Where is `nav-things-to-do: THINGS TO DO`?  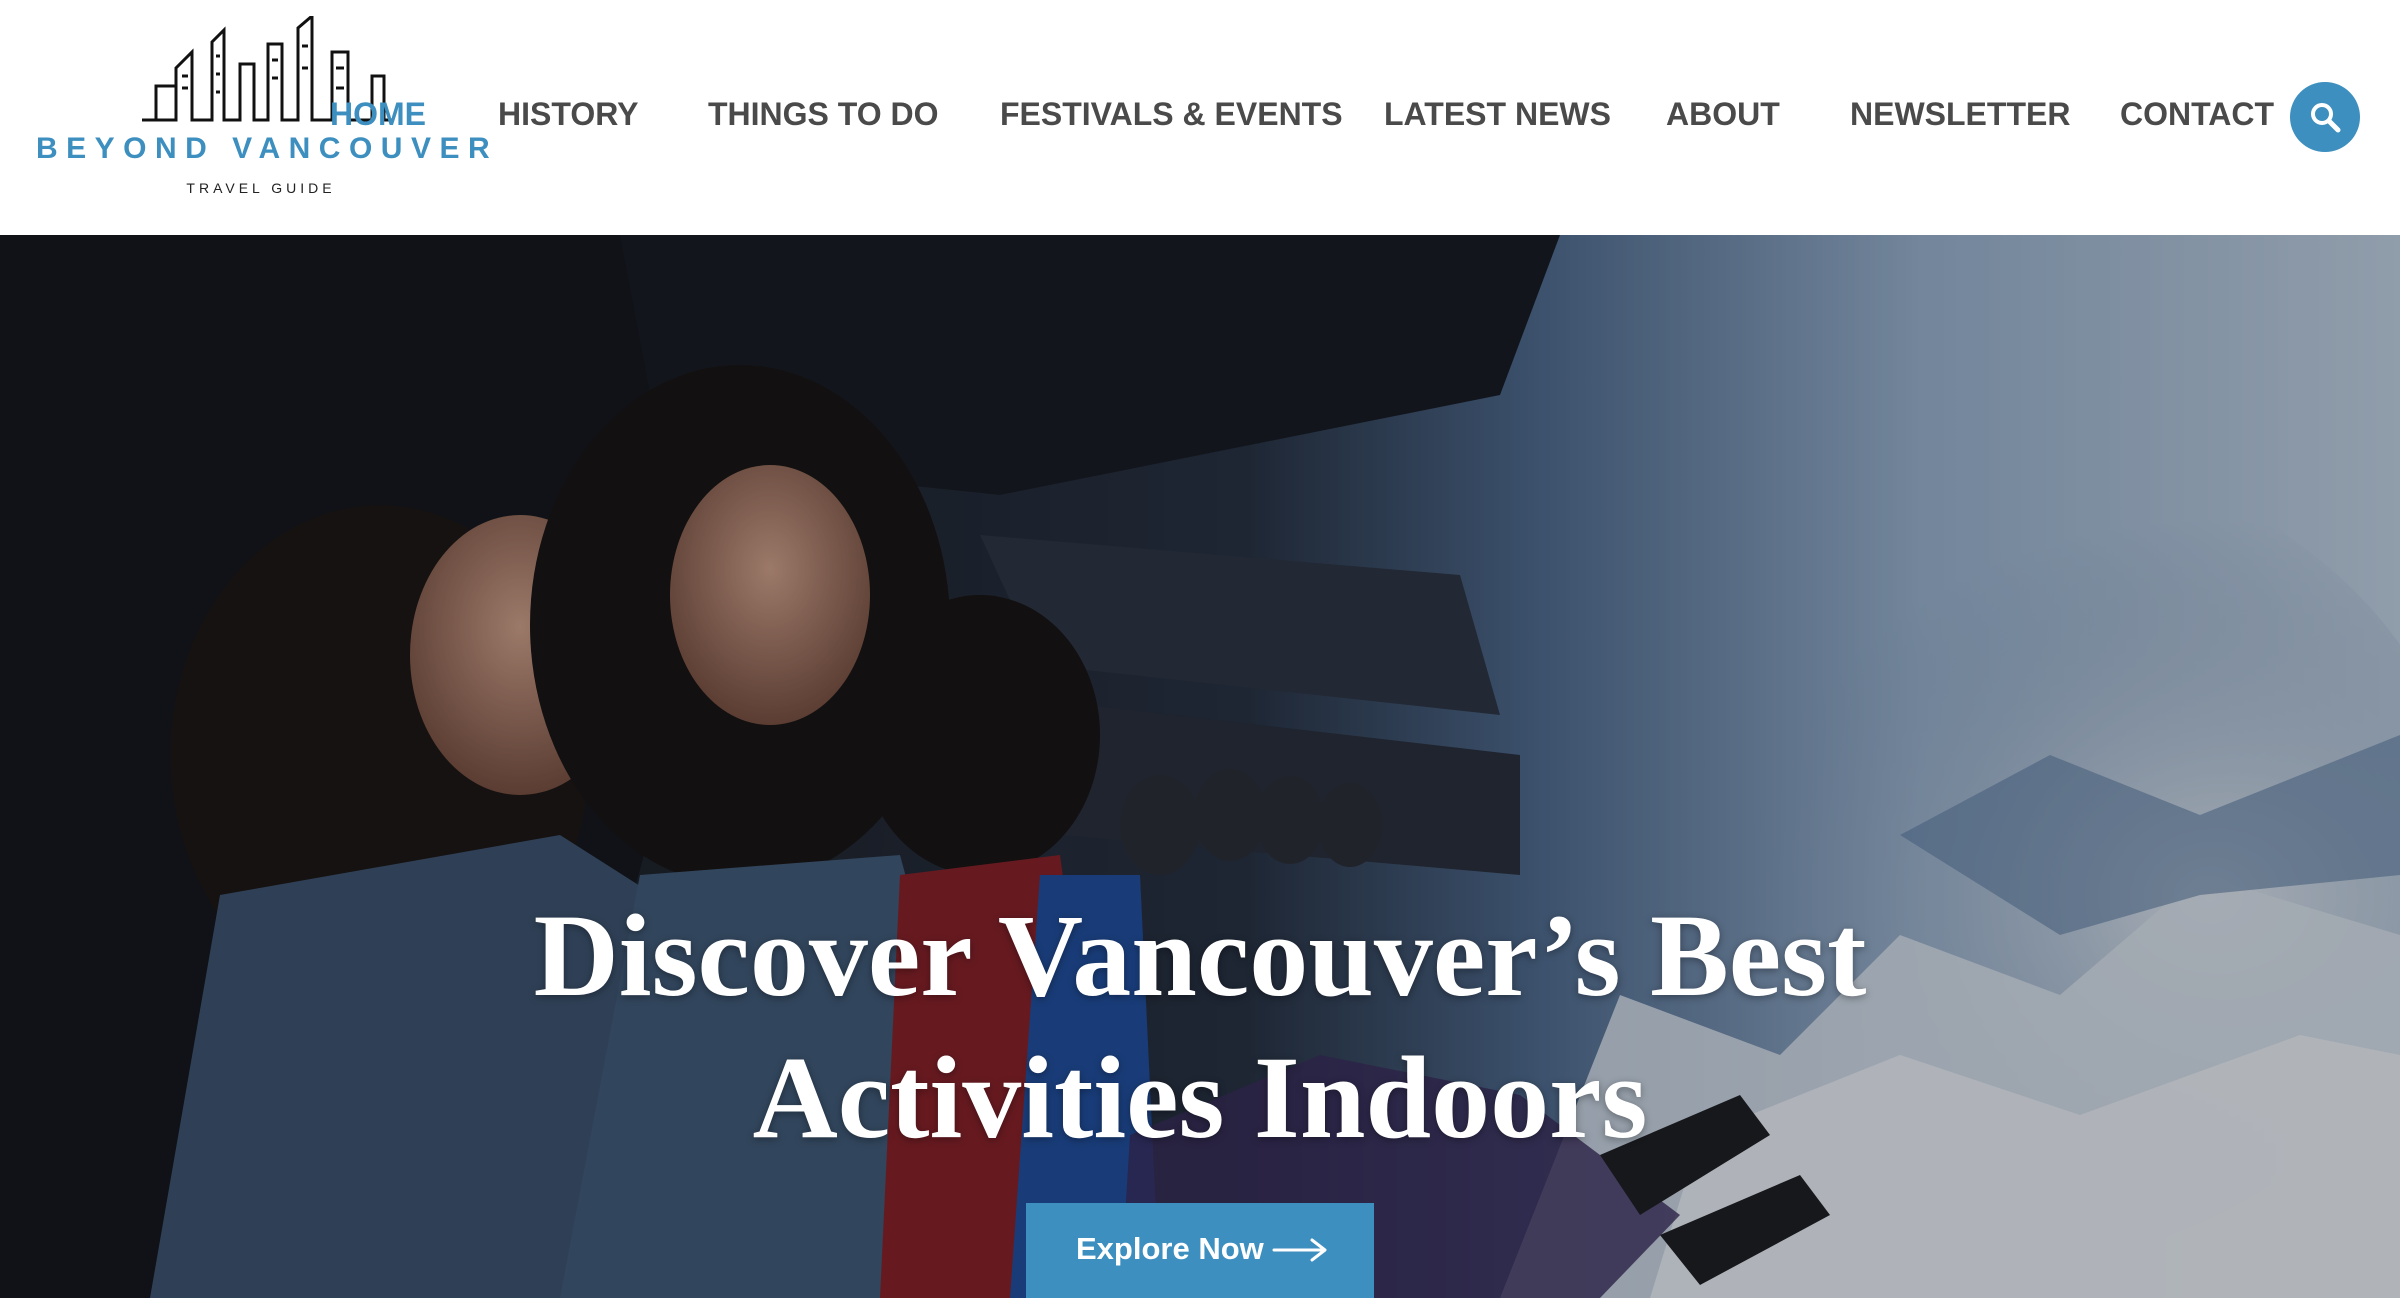
nav-things-to-do: THINGS TO DO is located at coordinates (823, 114).